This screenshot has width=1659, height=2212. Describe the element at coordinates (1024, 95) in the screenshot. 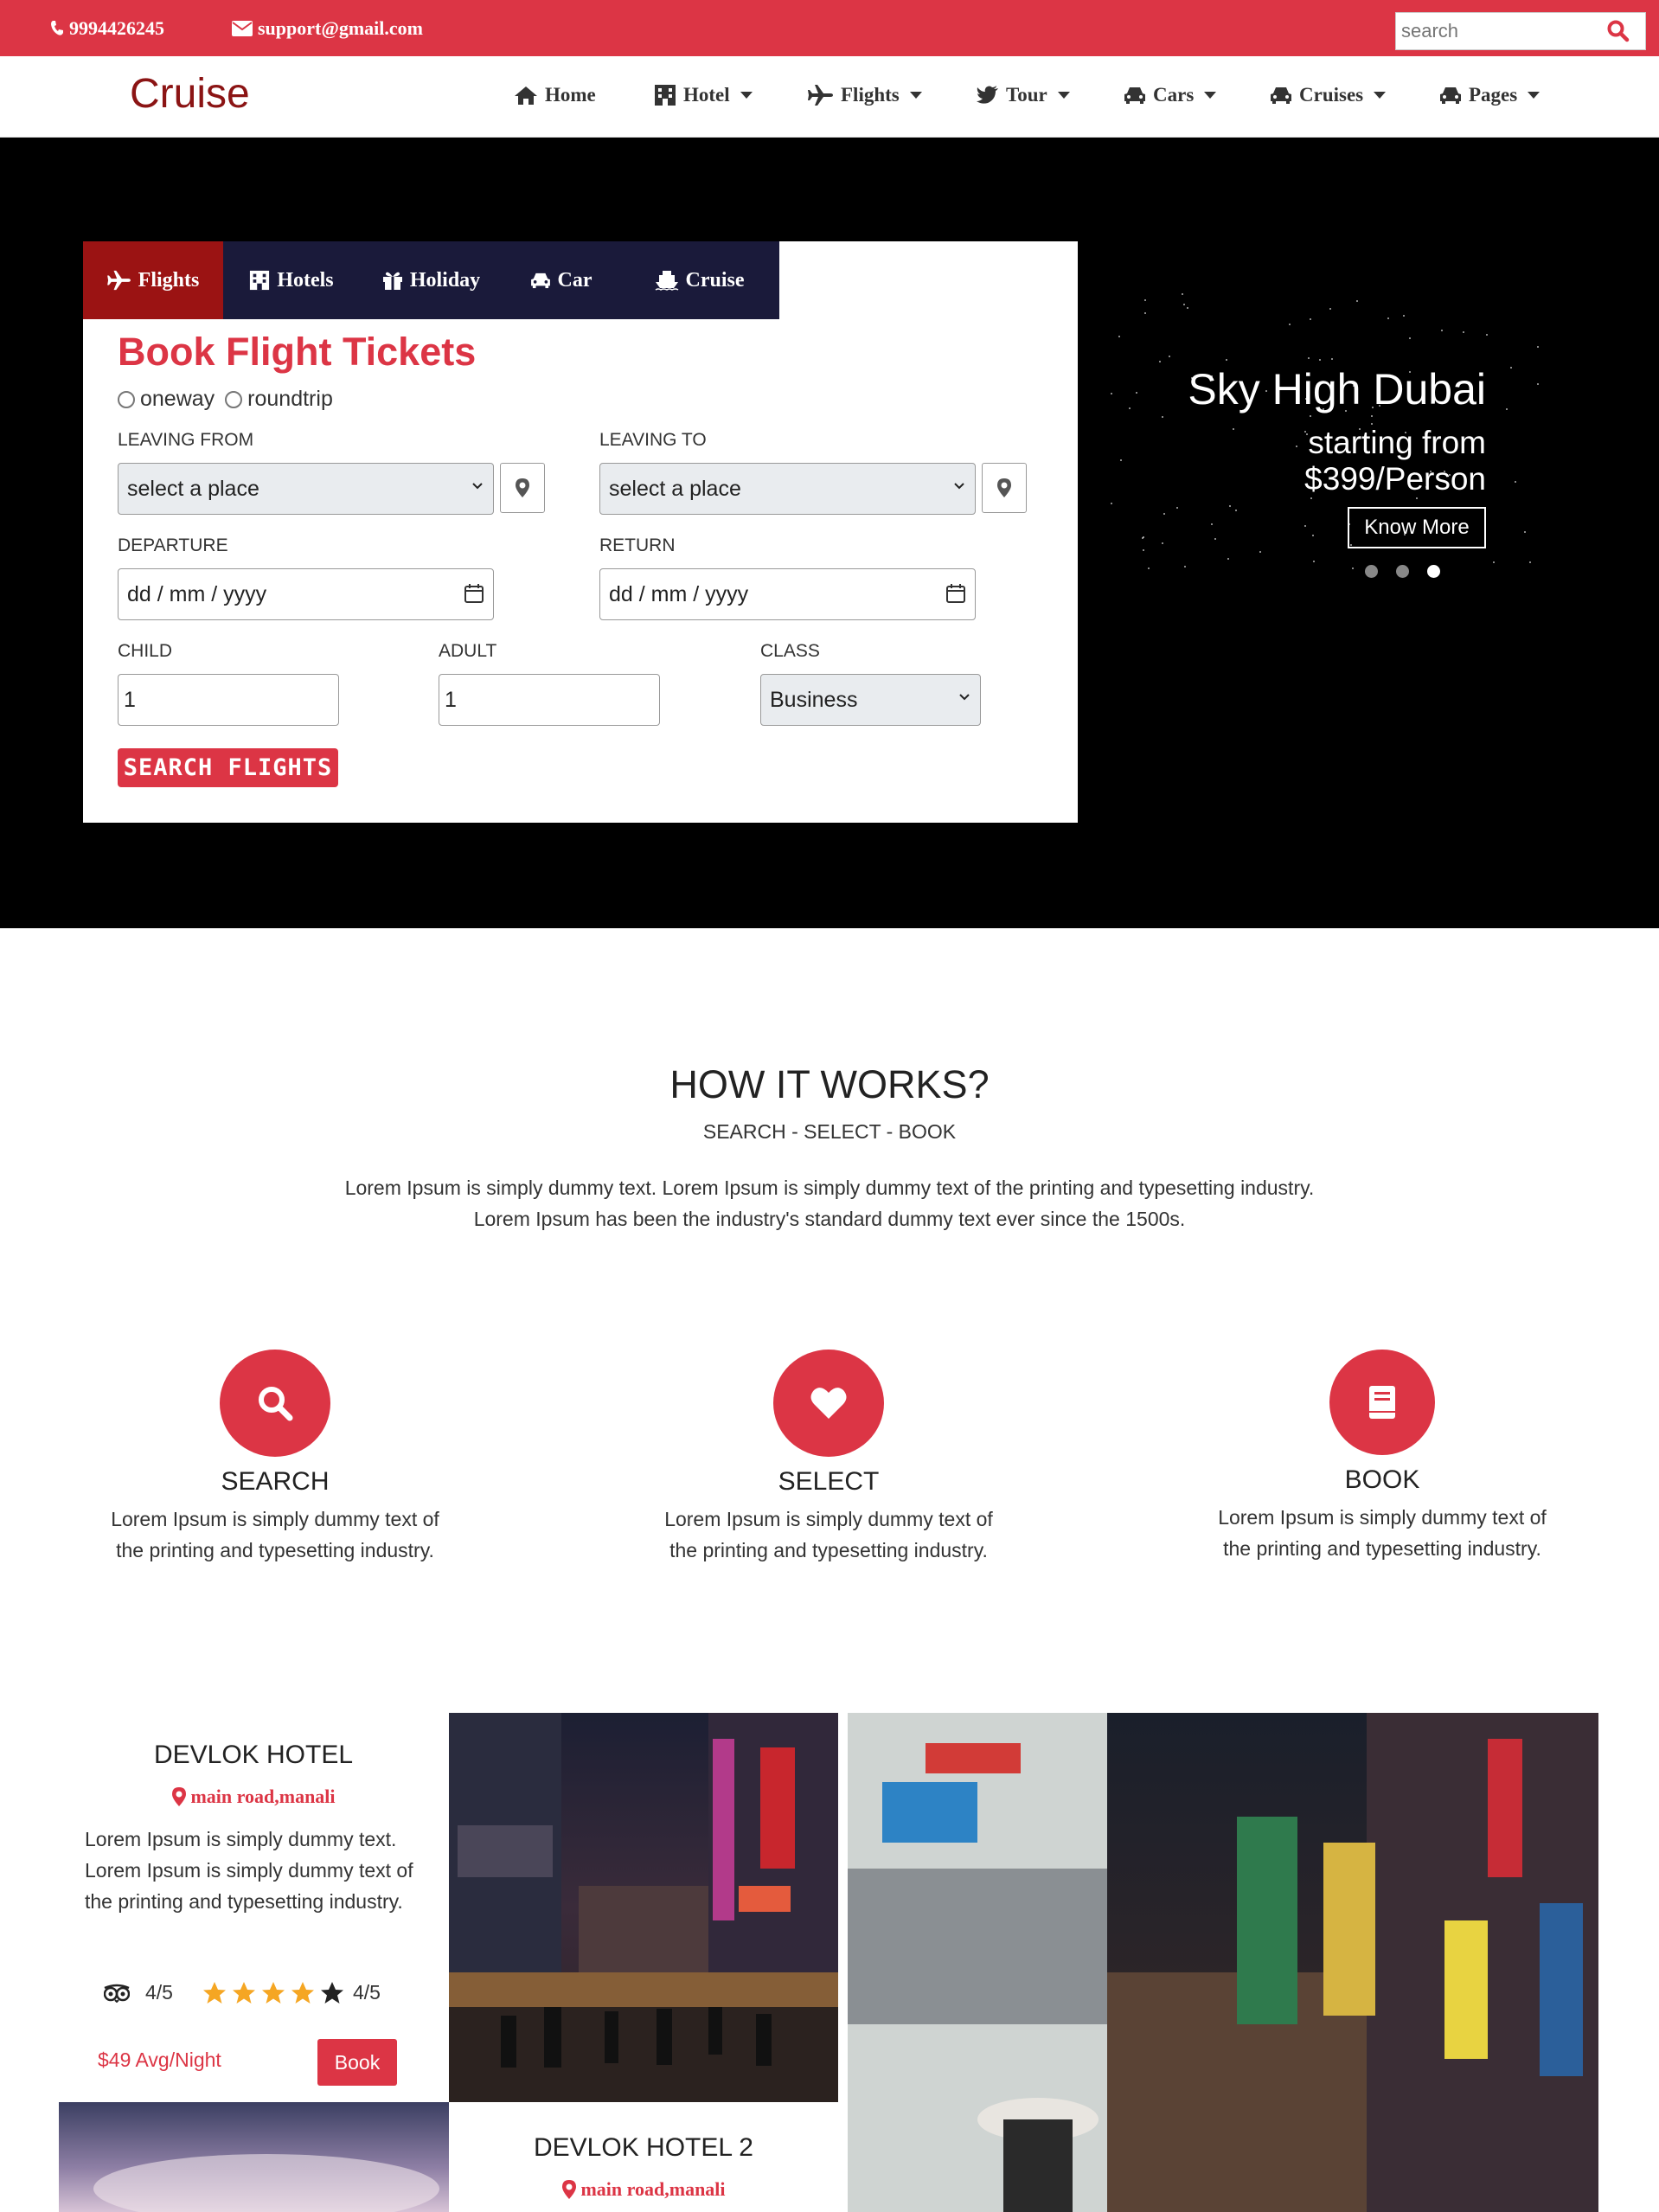

I see `nav-item-tour: Tour` at that location.